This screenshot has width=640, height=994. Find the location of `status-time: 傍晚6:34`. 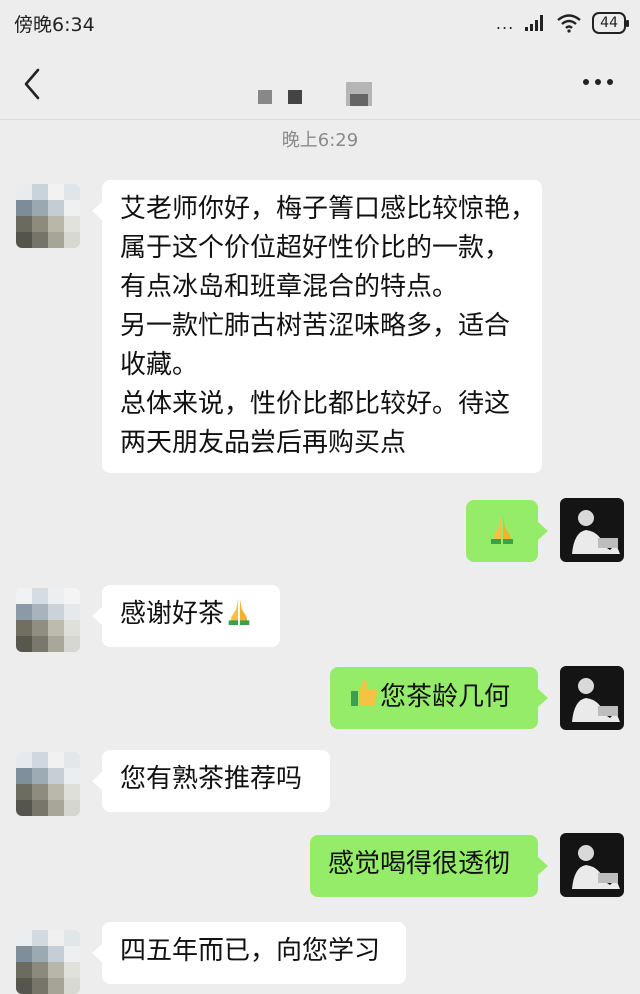

status-time: 傍晚6:34 is located at coordinates (54, 24).